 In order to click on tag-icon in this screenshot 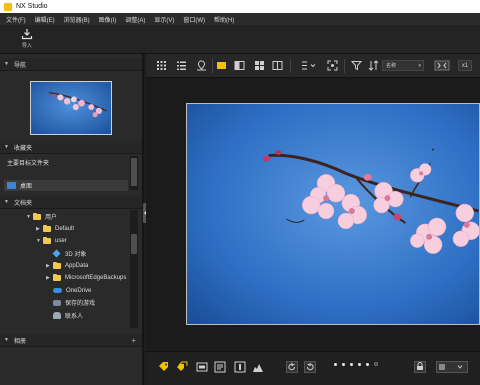, I will do `click(164, 367)`.